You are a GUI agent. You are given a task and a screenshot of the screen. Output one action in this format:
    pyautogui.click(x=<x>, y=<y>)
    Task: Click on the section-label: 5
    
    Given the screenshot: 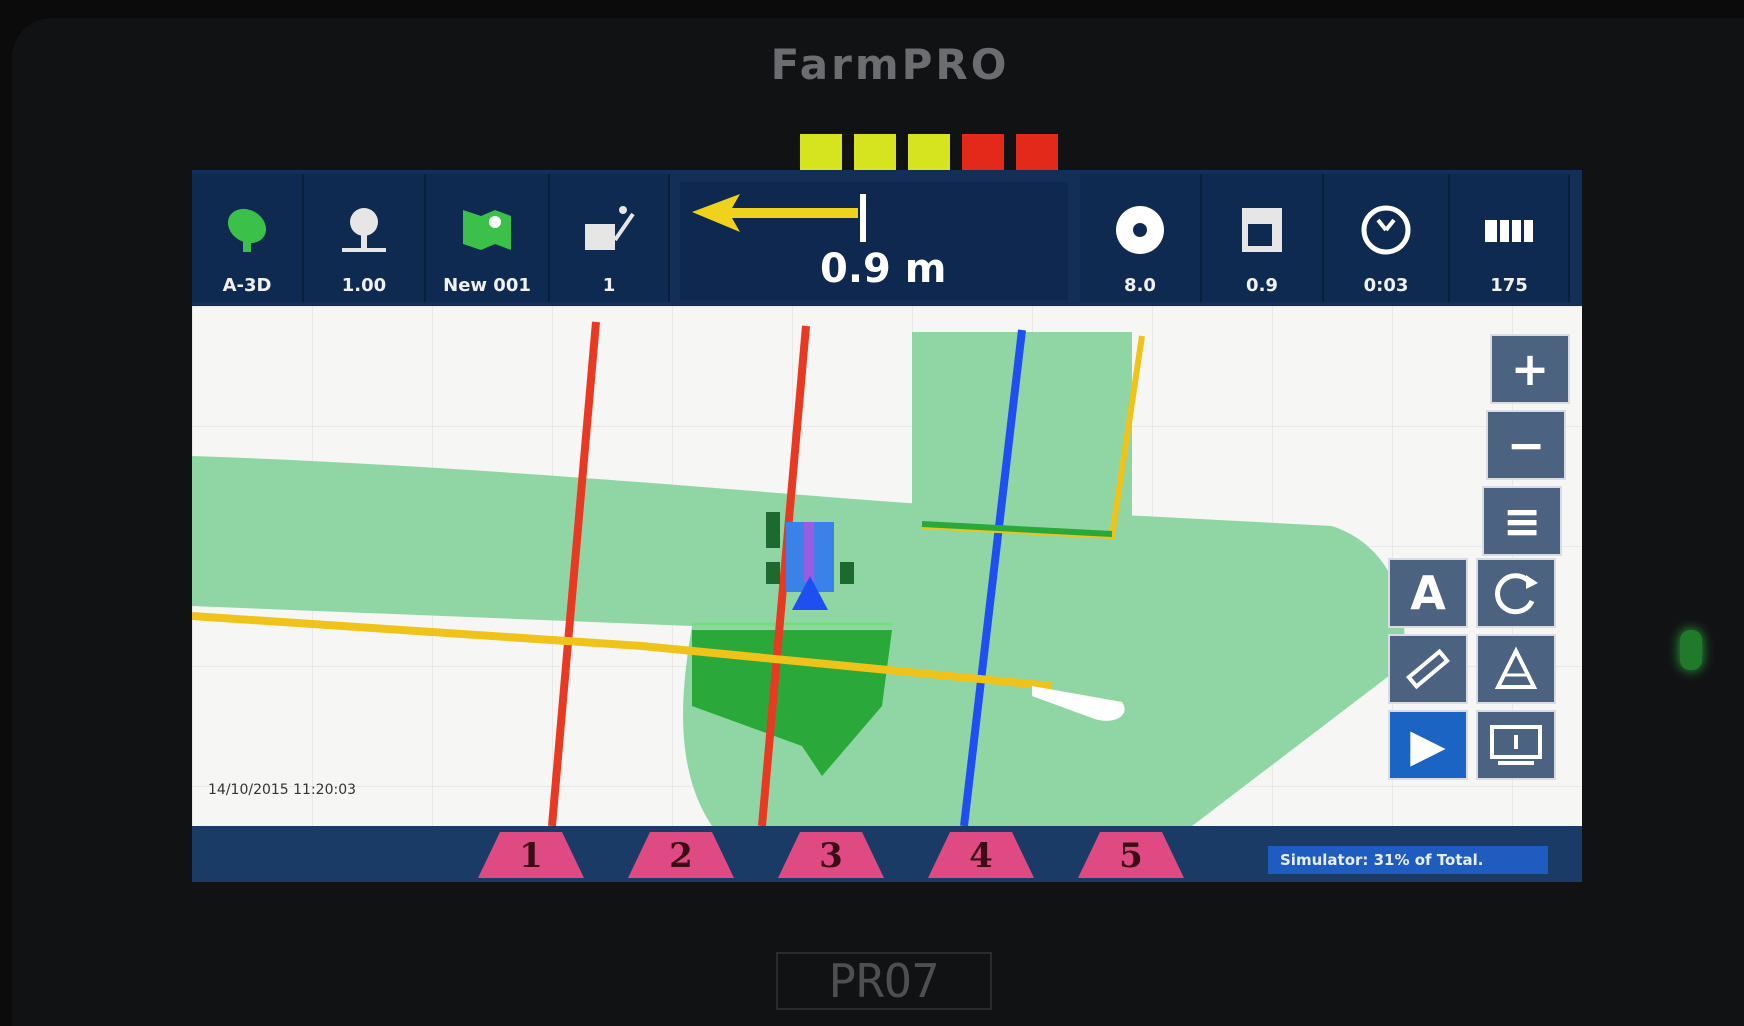 What is the action you would take?
    pyautogui.click(x=1131, y=856)
    